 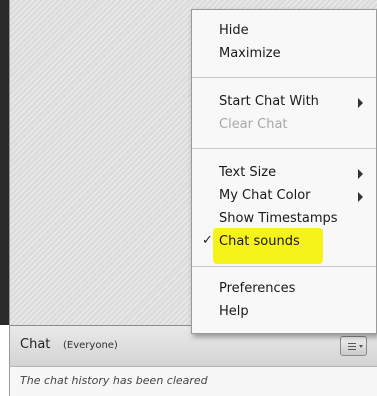 I want to click on menu-item-help: Help, so click(x=284, y=313).